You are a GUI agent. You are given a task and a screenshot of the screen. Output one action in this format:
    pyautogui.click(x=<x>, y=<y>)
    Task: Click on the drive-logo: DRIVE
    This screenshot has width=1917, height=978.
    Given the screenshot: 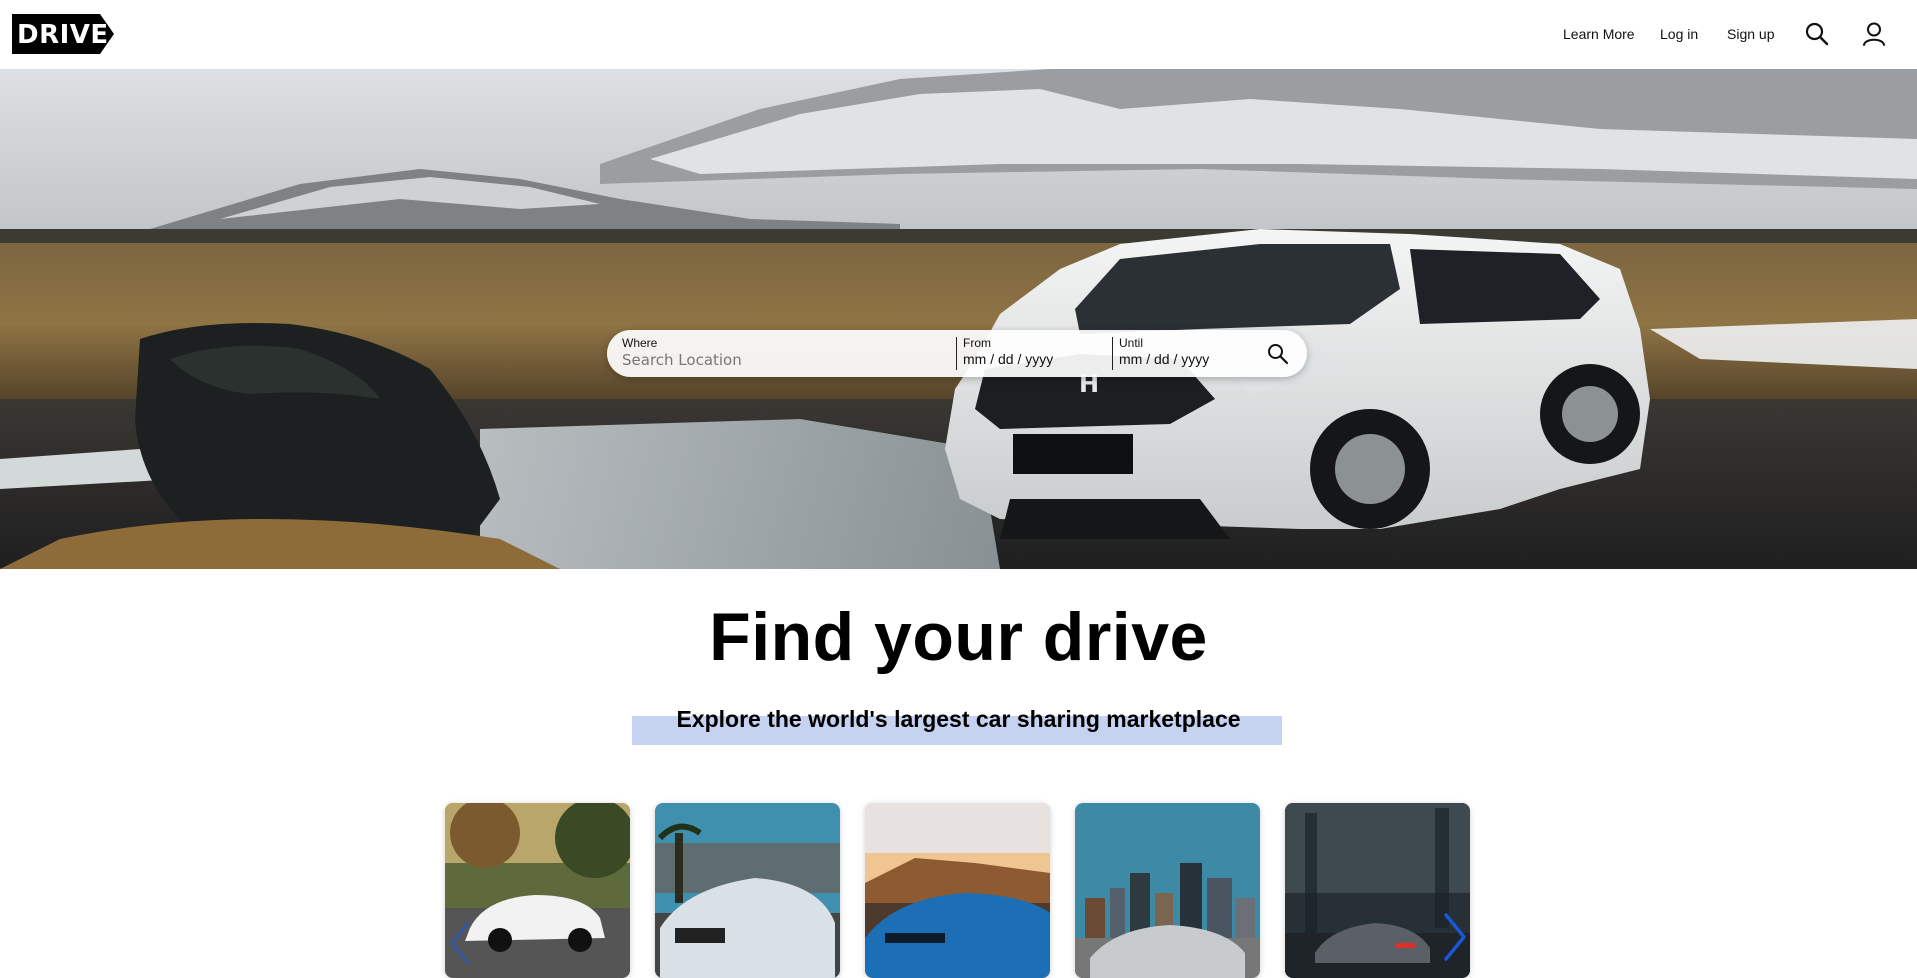 What is the action you would take?
    pyautogui.click(x=63, y=34)
    